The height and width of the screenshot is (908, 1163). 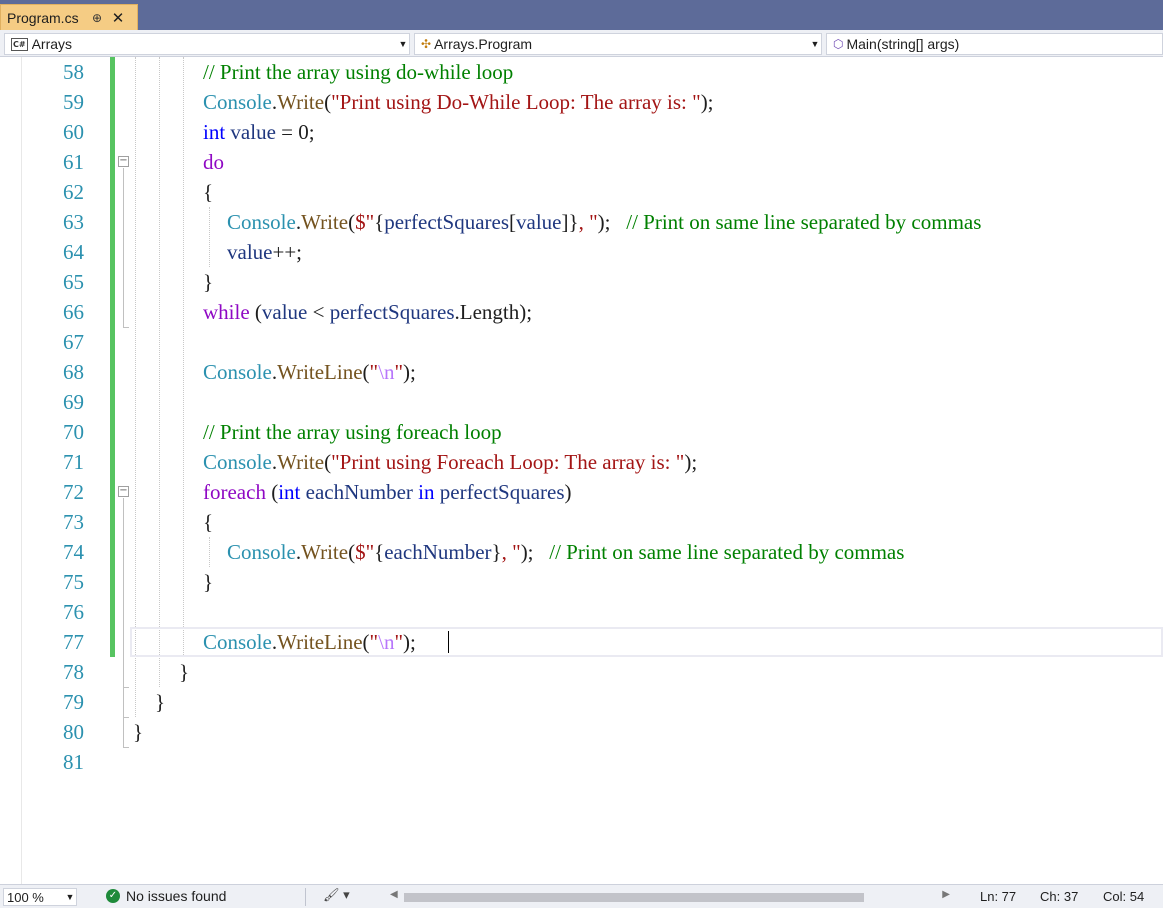 What do you see at coordinates (19, 44) in the screenshot?
I see `csharp-project-icon: C#` at bounding box center [19, 44].